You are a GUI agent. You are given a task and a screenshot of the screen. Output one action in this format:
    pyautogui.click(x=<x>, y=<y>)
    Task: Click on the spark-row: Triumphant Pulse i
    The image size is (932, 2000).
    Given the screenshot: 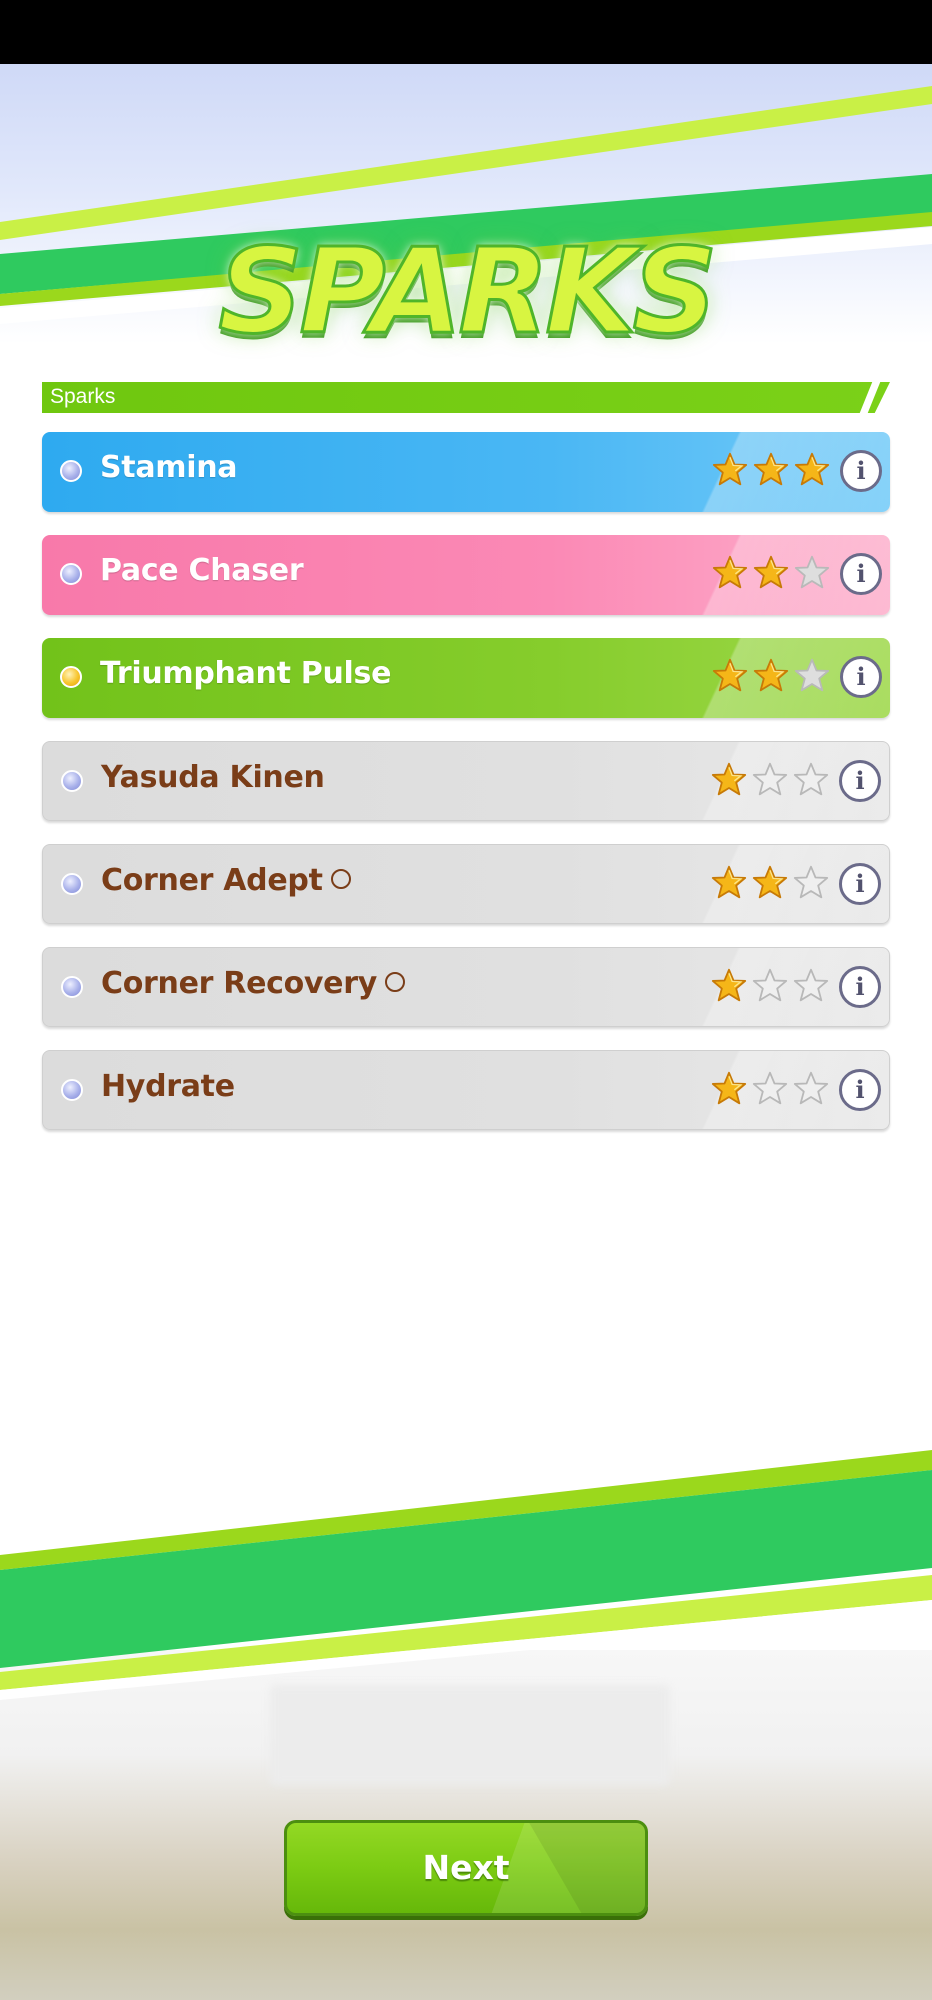 What is the action you would take?
    pyautogui.click(x=466, y=678)
    